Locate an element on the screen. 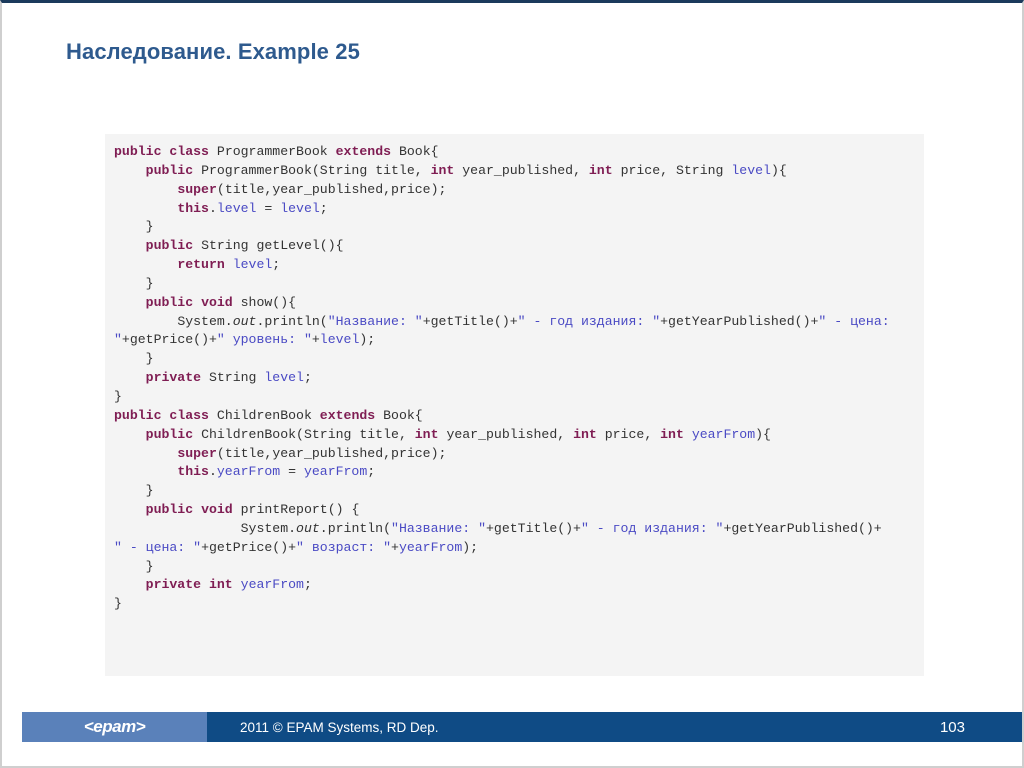 The width and height of the screenshot is (1024, 768). copyright-text: 2011 © EPAM Systems, RD Dep. is located at coordinates (339, 727).